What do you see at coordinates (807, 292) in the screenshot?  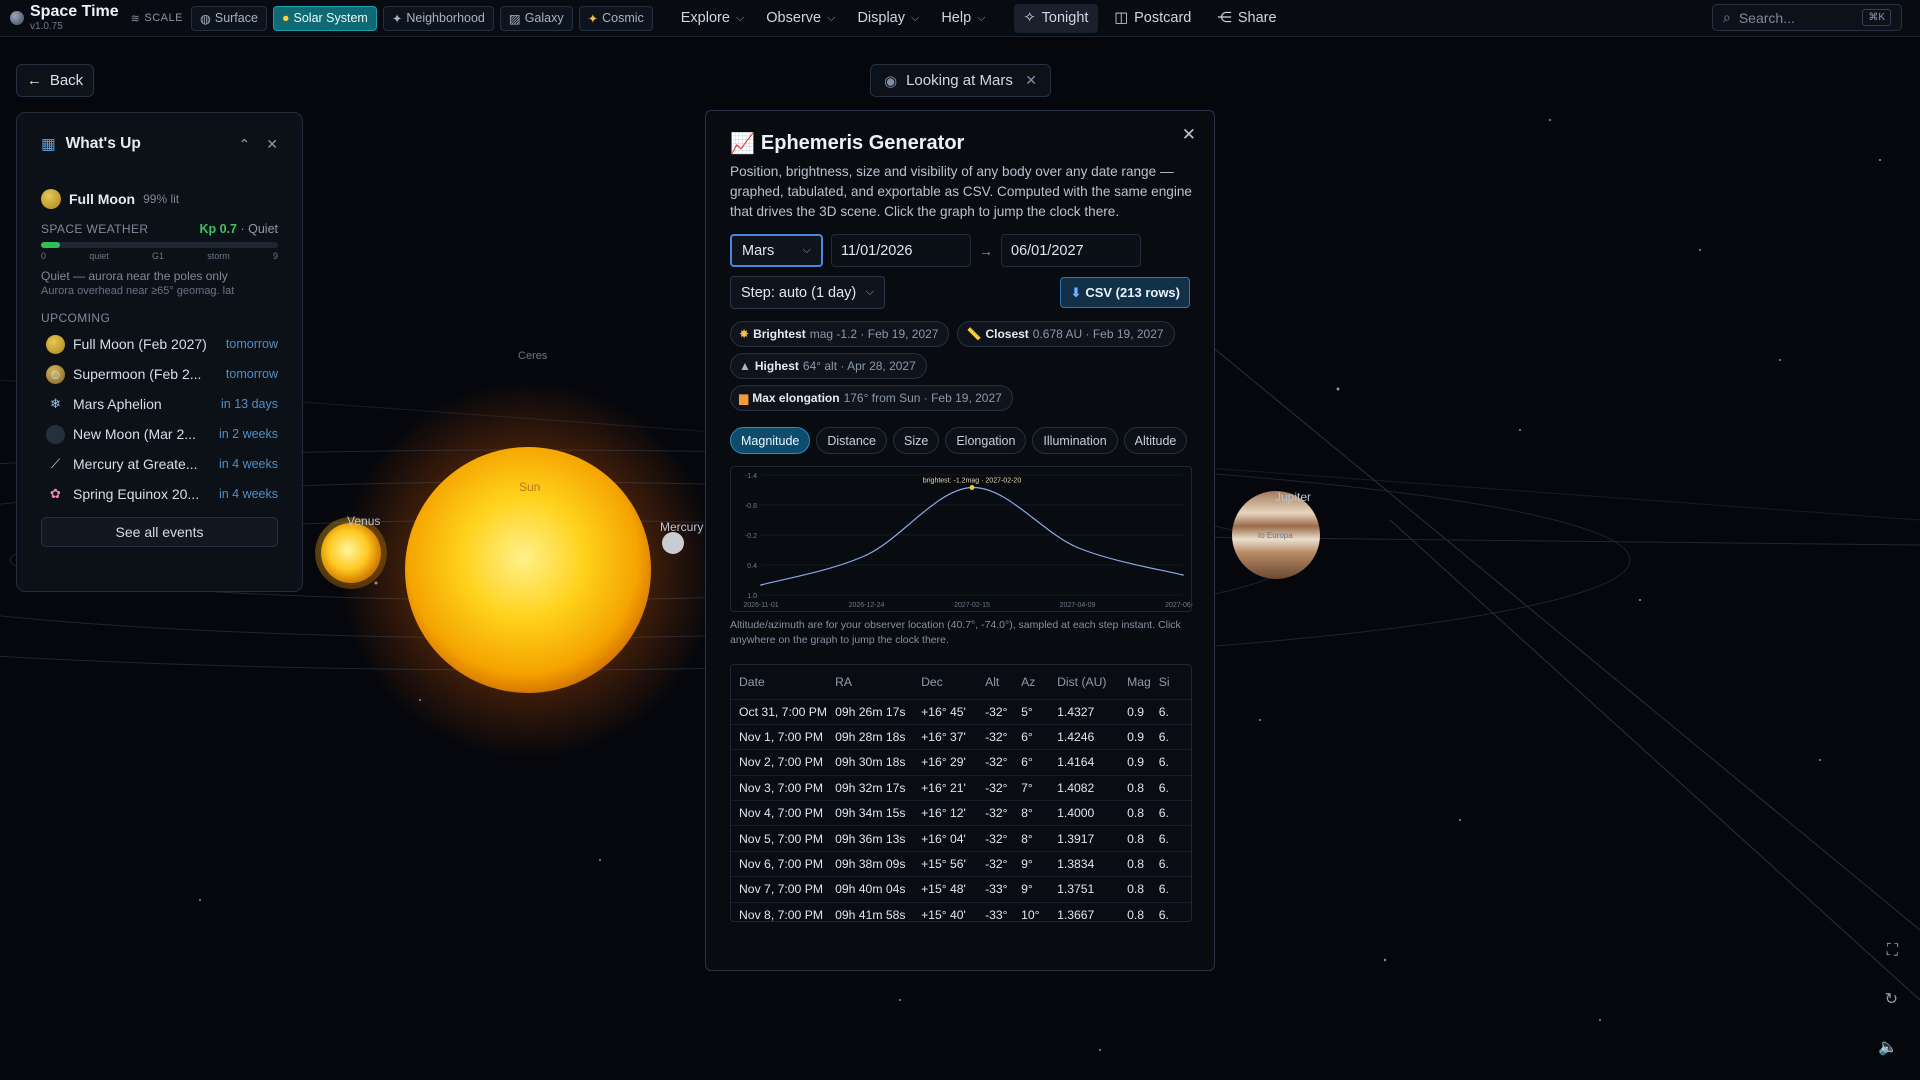 I see `step-select: Step: auto (1 day) ⌵` at bounding box center [807, 292].